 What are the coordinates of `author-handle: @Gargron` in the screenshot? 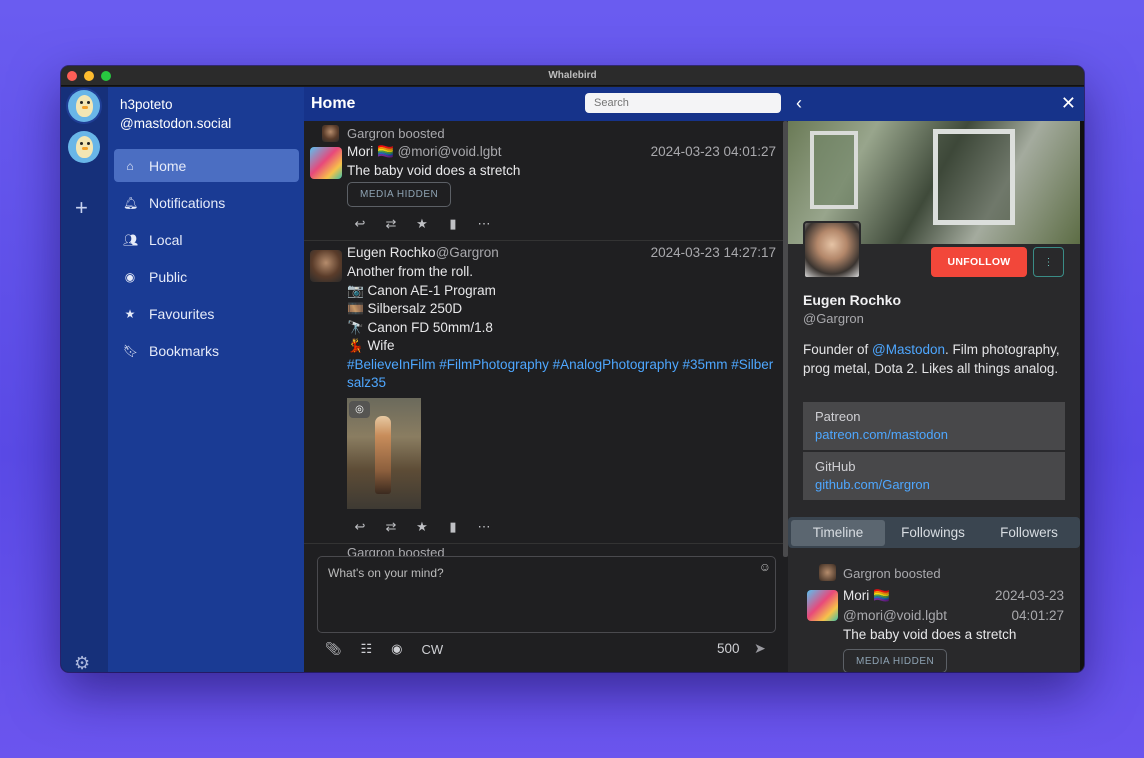 It's located at (467, 252).